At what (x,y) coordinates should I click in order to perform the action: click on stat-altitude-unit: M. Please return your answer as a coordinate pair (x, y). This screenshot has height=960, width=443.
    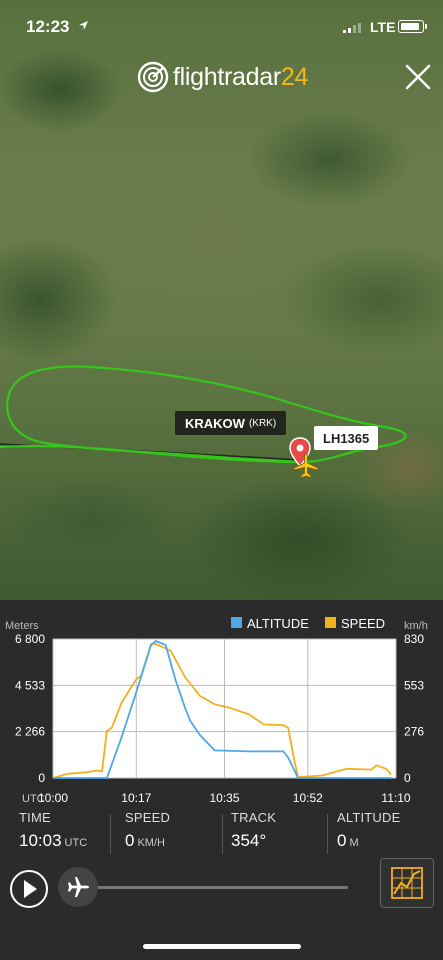
    Looking at the image, I should click on (354, 843).